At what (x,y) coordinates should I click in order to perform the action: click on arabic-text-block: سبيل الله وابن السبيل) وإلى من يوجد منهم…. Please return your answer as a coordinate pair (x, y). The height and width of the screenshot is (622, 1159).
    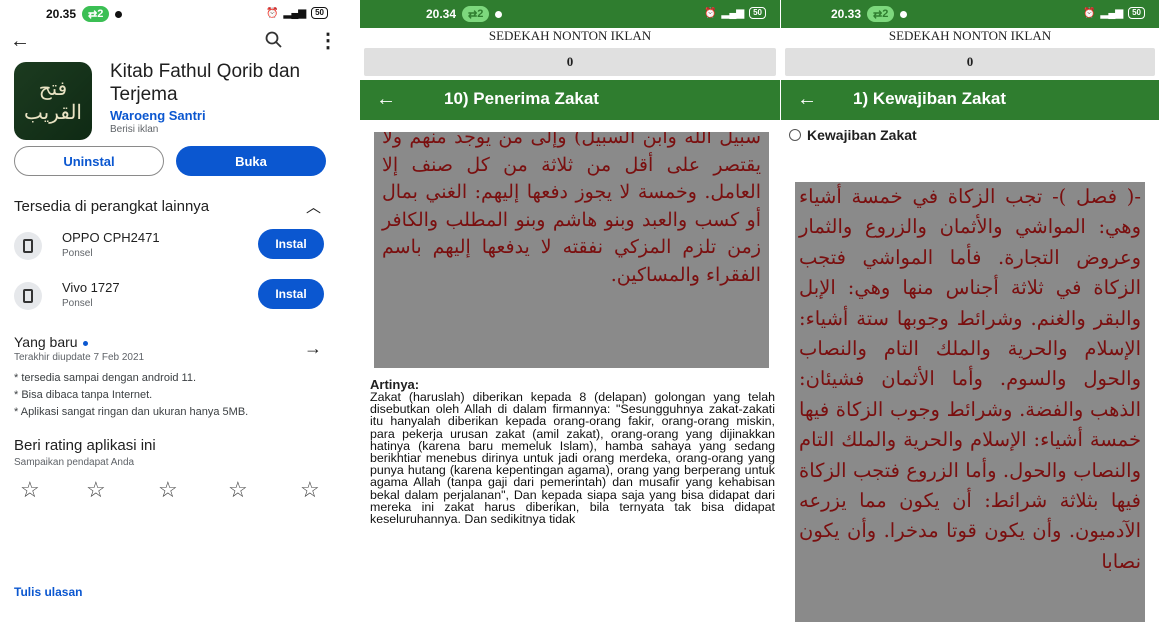
    Looking at the image, I should click on (571, 250).